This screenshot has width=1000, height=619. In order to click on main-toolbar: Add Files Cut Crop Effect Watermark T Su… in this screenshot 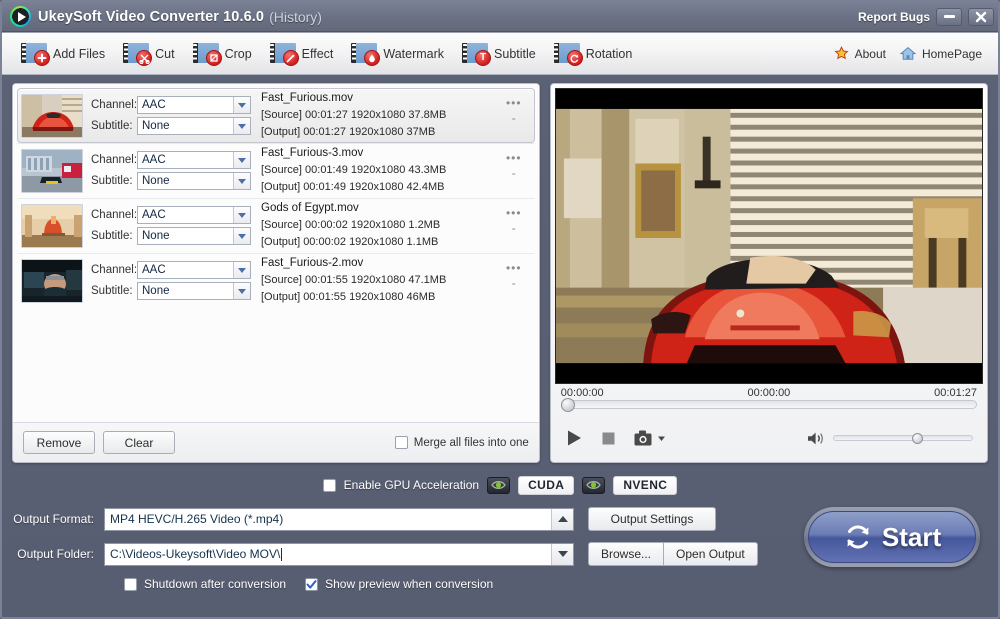, I will do `click(500, 53)`.